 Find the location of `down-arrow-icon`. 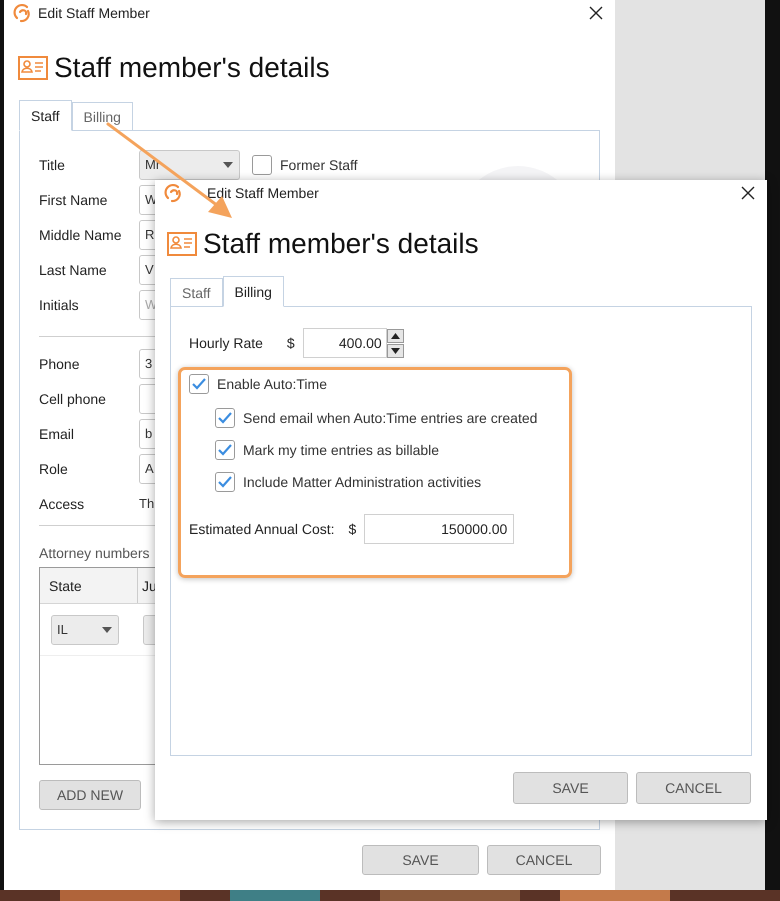

down-arrow-icon is located at coordinates (395, 351).